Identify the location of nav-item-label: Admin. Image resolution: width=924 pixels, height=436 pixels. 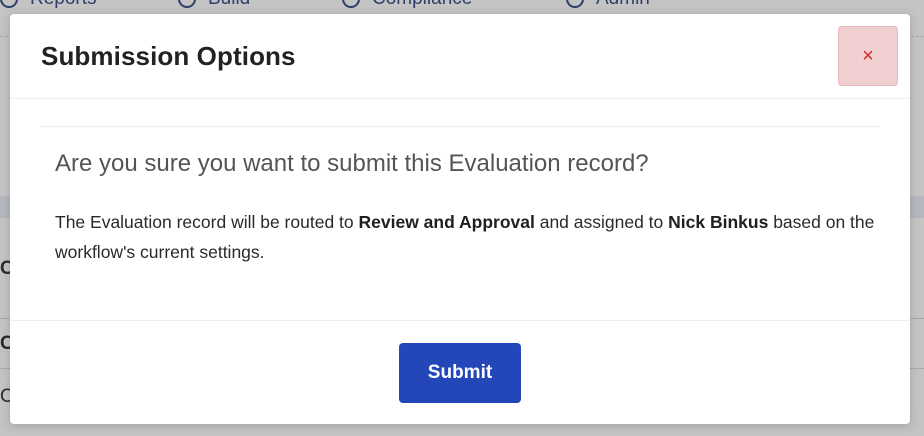
(623, 4).